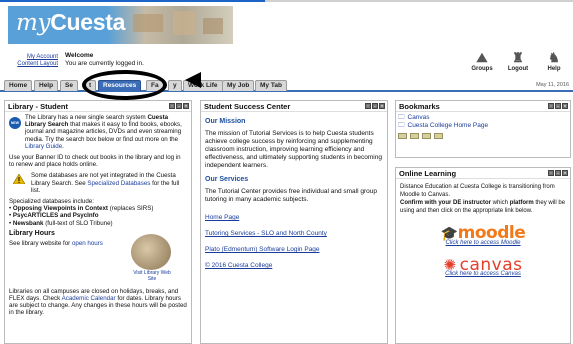 The image size is (573, 344). What do you see at coordinates (552, 85) in the screenshot?
I see `current-date: May 11, 2016` at bounding box center [552, 85].